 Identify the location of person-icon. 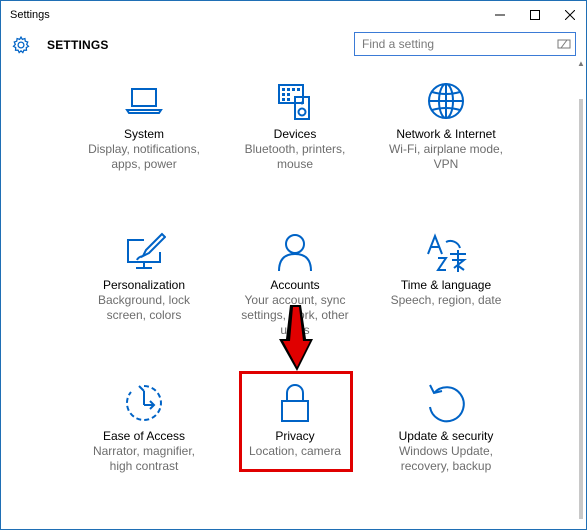
(295, 253).